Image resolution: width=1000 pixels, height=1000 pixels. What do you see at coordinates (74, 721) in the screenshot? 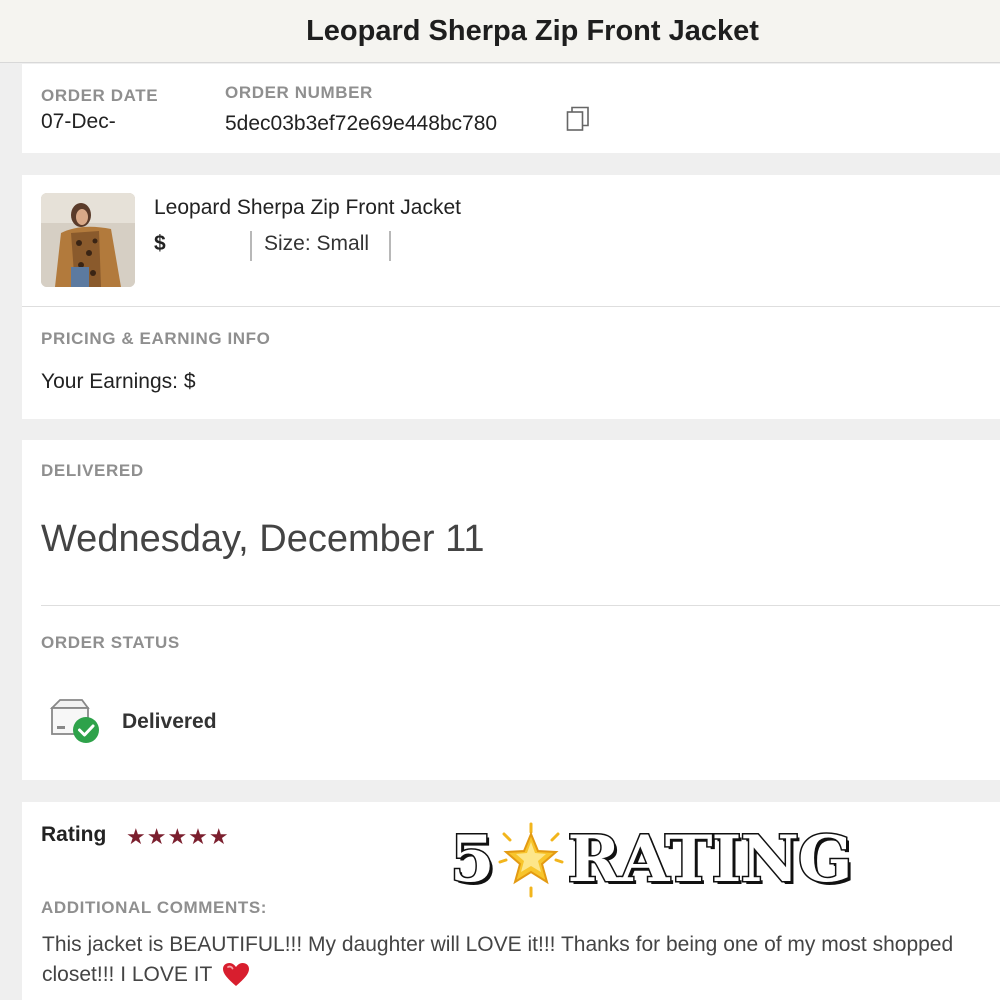
I see `package-delivered-icon` at bounding box center [74, 721].